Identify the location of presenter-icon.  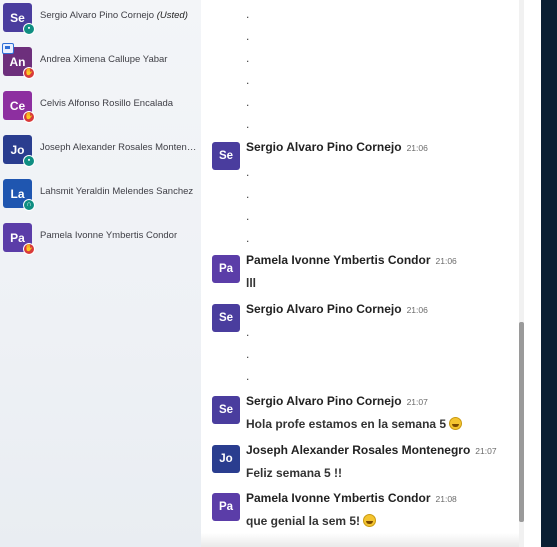
(8, 48).